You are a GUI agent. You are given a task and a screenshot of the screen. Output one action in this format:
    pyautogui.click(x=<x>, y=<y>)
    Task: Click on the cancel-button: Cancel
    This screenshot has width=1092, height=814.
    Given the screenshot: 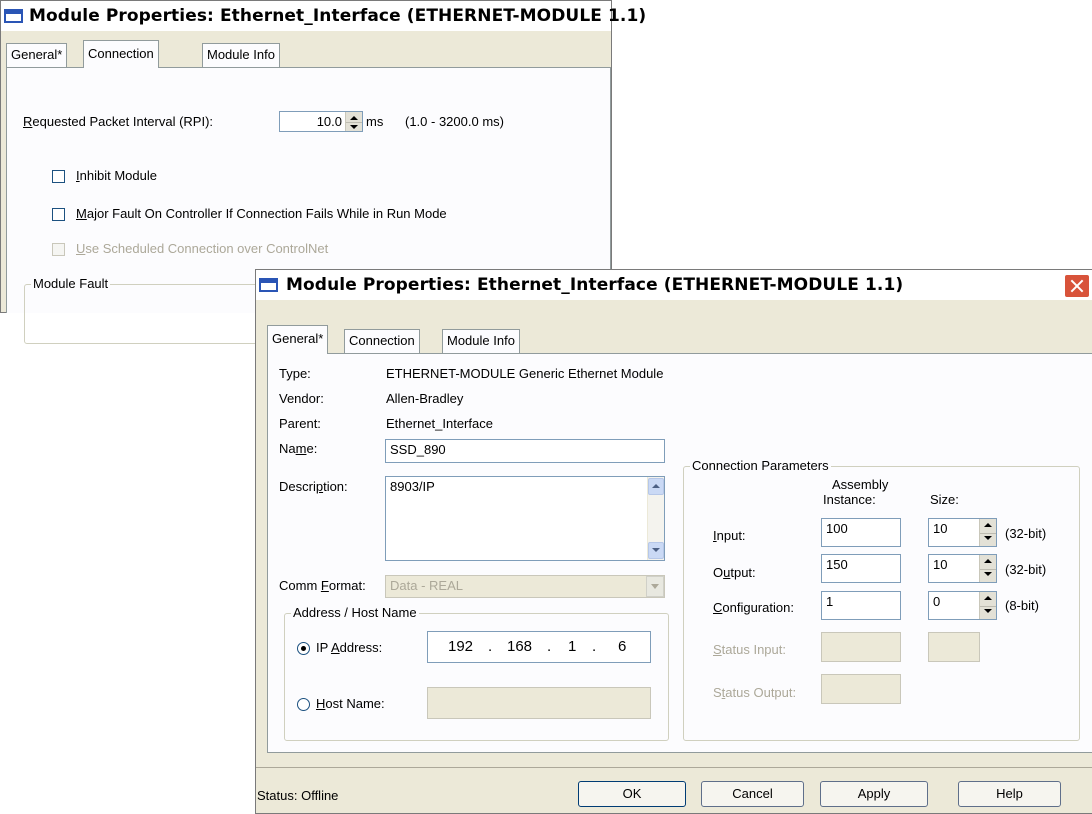 What is the action you would take?
    pyautogui.click(x=752, y=794)
    